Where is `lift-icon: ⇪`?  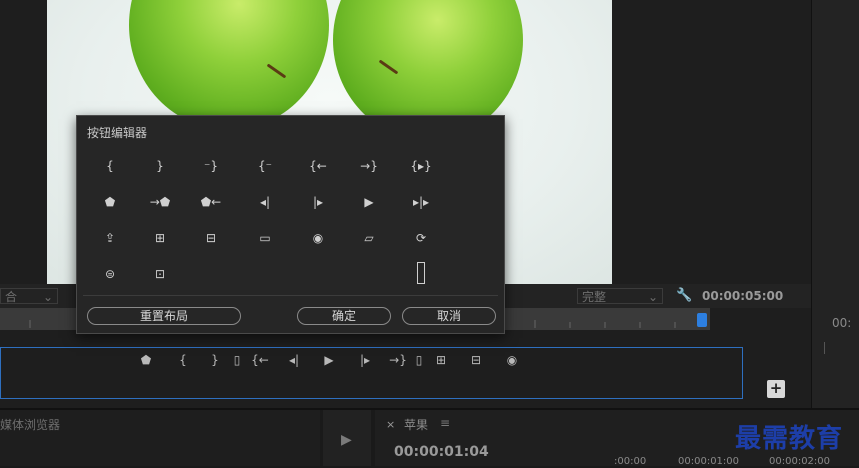
lift-icon: ⇪ is located at coordinates (110, 238).